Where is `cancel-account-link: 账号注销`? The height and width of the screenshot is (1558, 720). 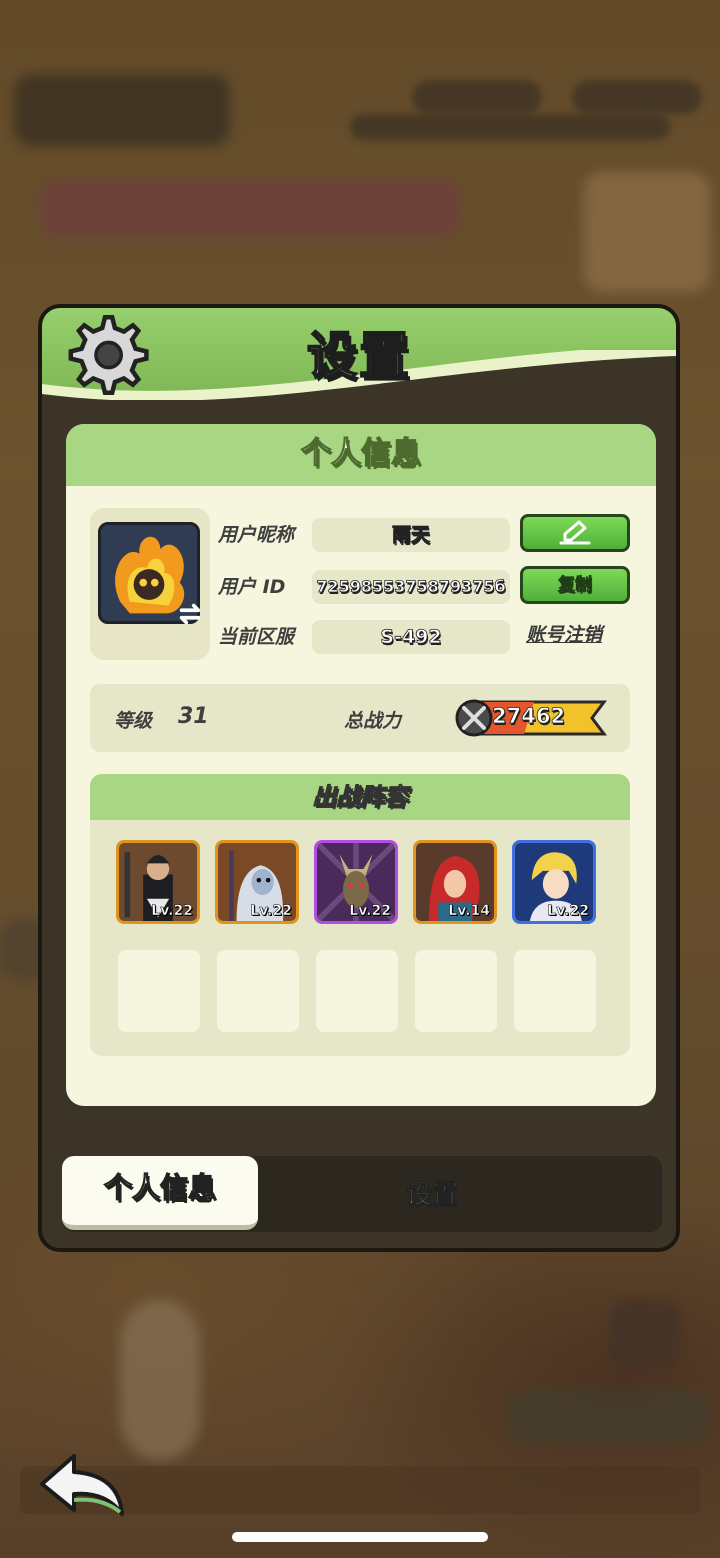 cancel-account-link: 账号注销 is located at coordinates (564, 633).